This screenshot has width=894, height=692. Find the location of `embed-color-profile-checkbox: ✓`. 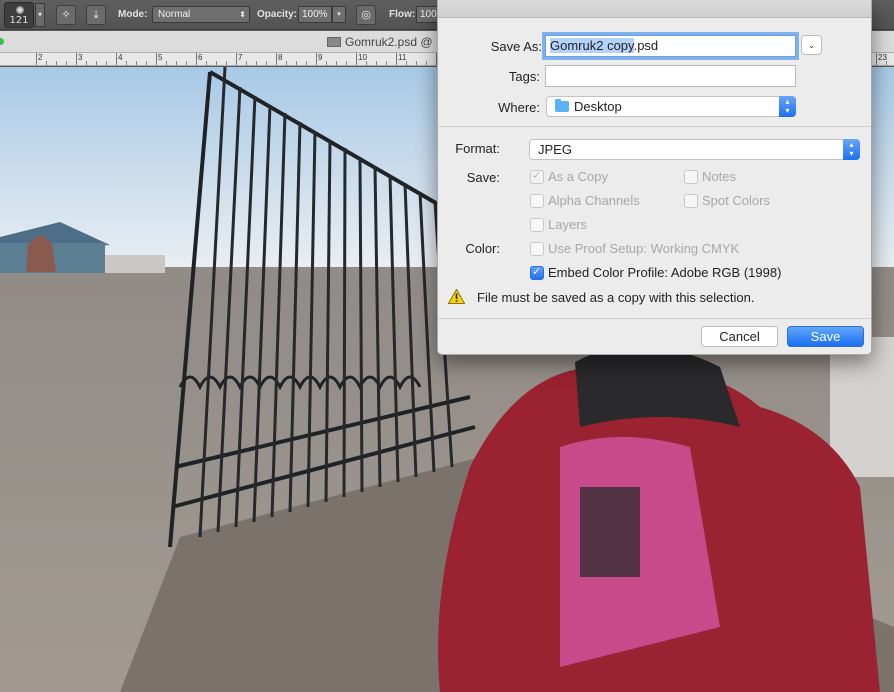

embed-color-profile-checkbox: ✓ is located at coordinates (537, 272).